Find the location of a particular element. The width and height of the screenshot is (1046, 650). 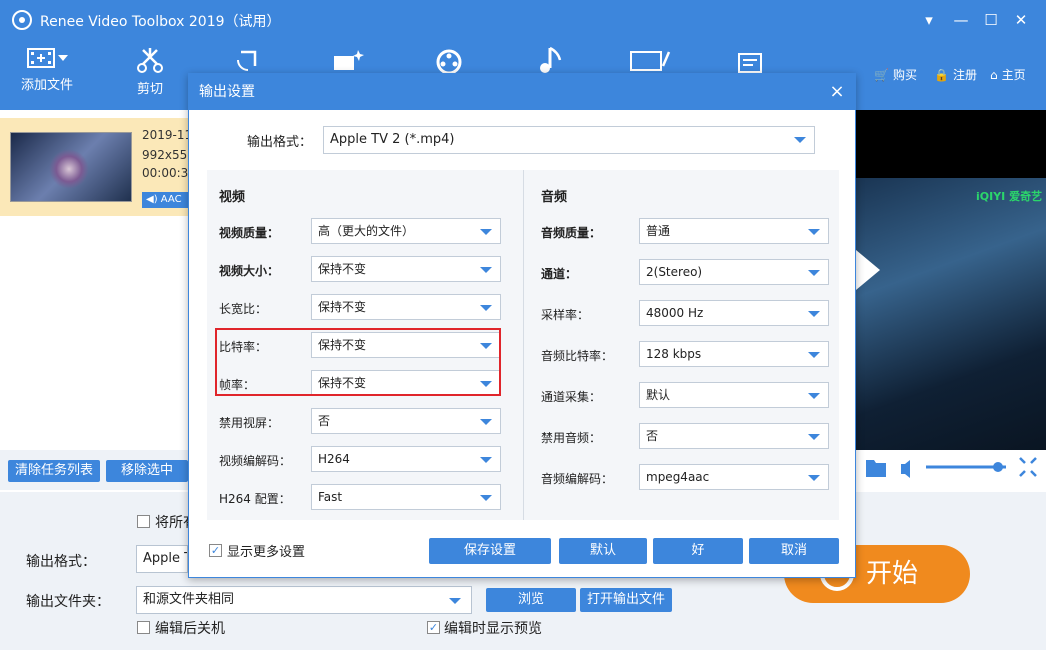

buy-link: 🛒 购买 is located at coordinates (895, 74).